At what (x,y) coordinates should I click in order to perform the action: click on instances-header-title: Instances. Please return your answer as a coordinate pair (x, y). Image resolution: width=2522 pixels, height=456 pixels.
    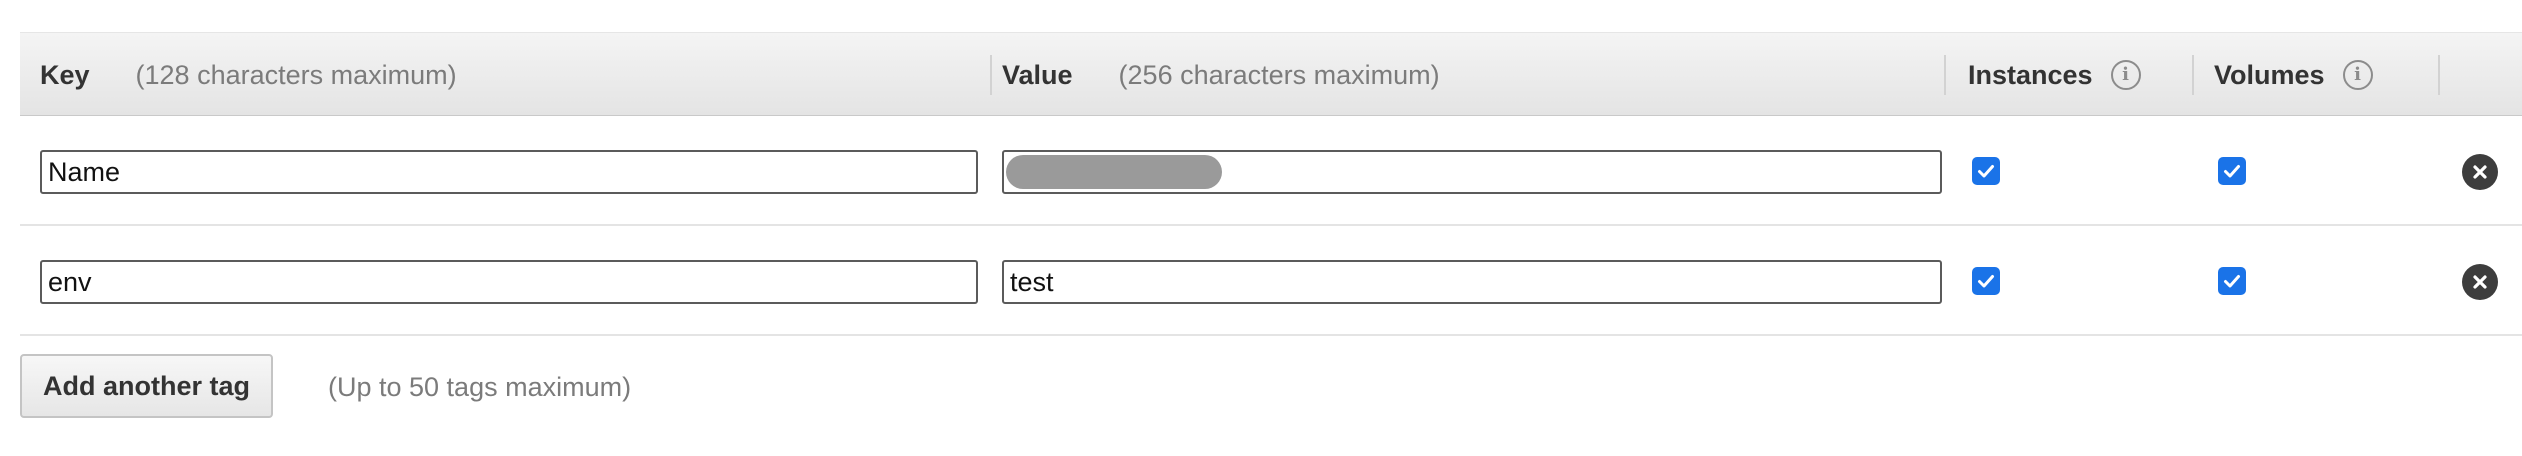
    Looking at the image, I should click on (2030, 74).